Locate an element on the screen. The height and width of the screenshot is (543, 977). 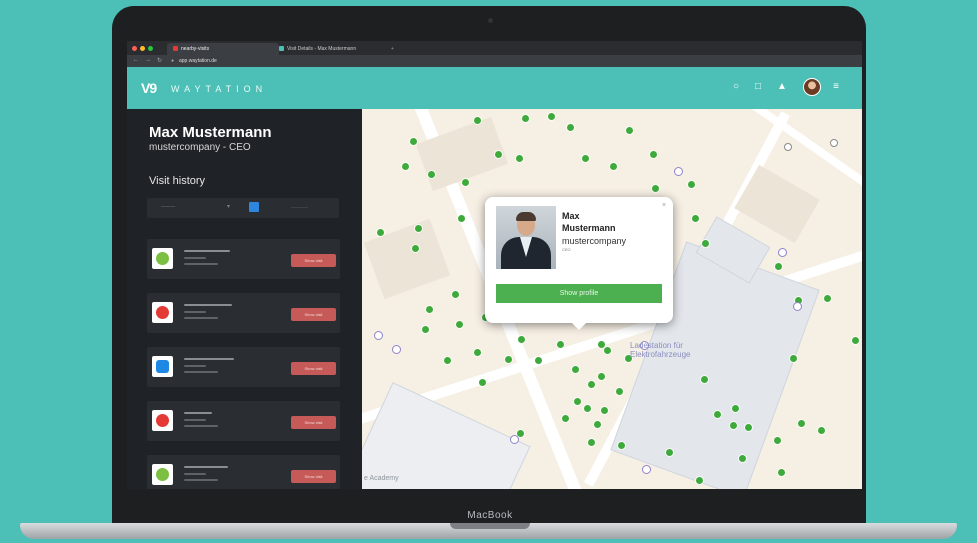
date-dropdown: ──── is located at coordinates (168, 207).